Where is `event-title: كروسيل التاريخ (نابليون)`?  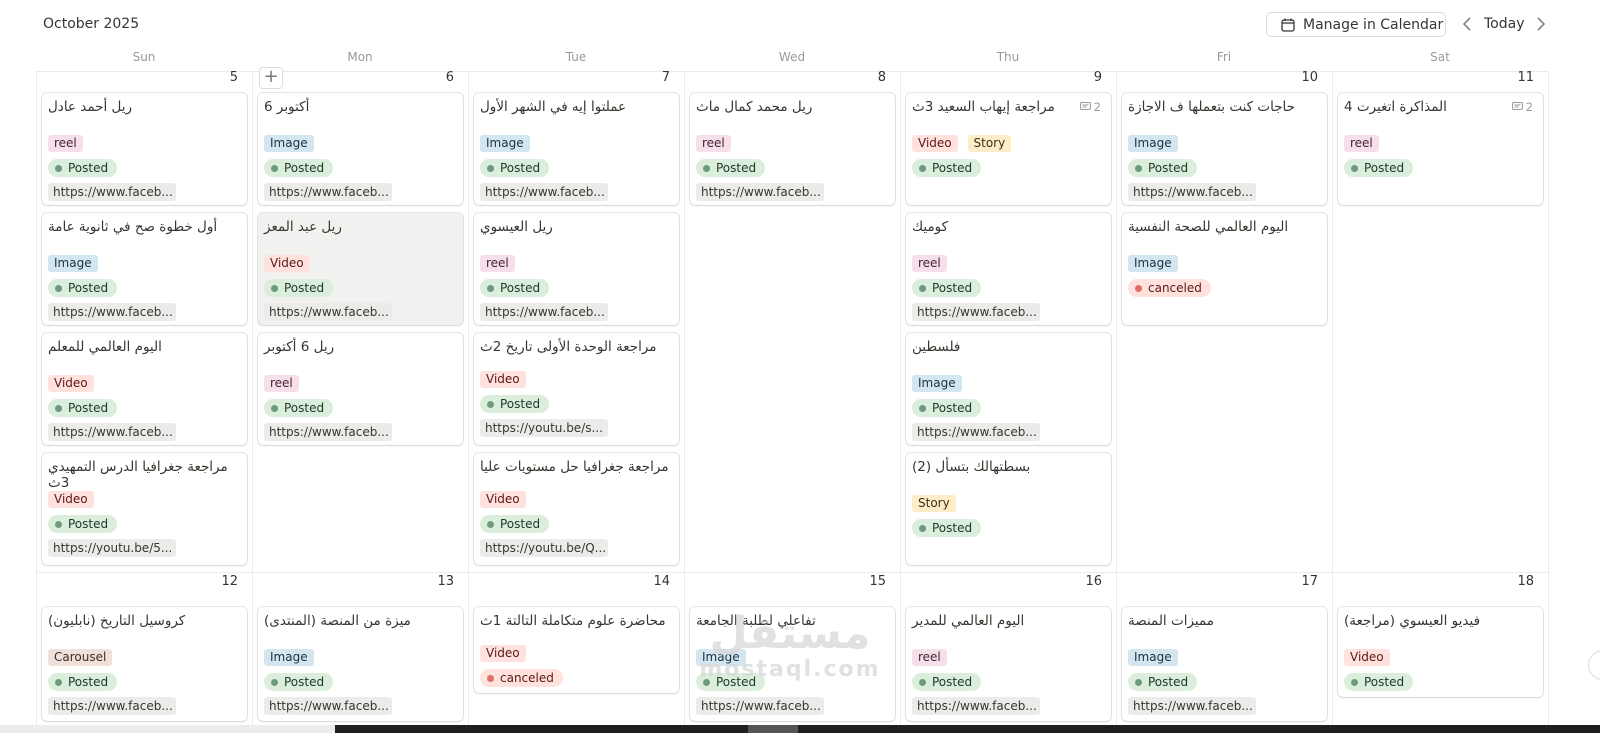
event-title: كروسيل التاريخ (نابليون) is located at coordinates (117, 621).